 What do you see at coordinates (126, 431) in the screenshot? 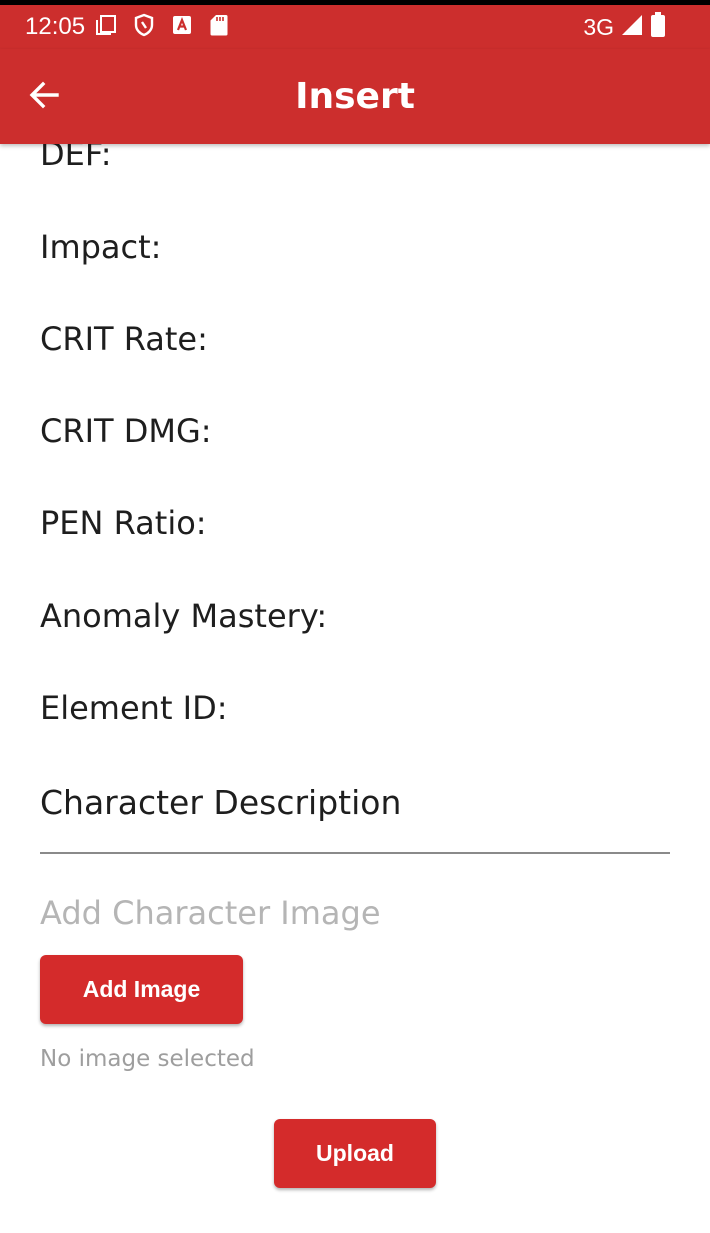
I see `crit-dmg-field: CRIT DMG:` at bounding box center [126, 431].